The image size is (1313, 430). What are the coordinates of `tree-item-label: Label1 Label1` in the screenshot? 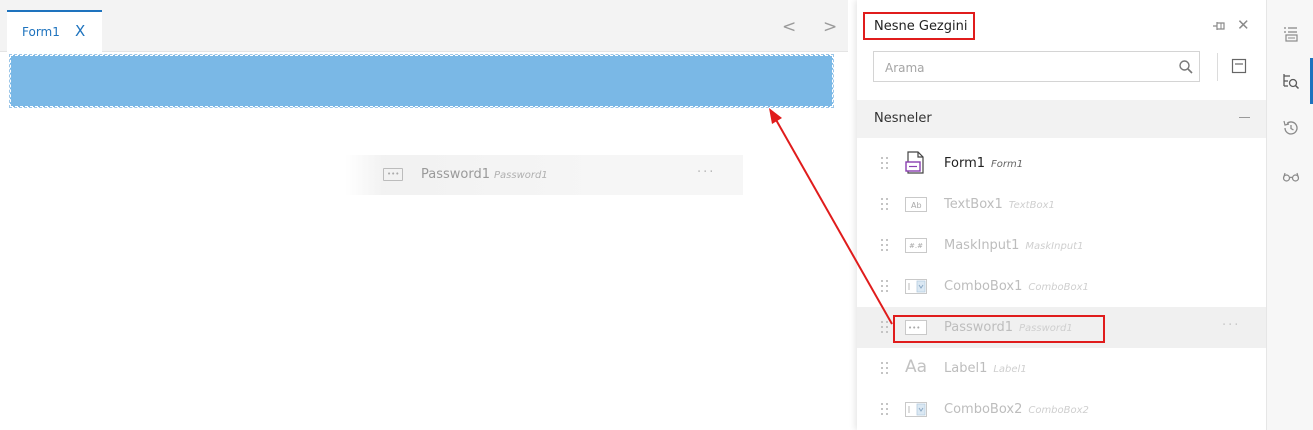 It's located at (985, 368).